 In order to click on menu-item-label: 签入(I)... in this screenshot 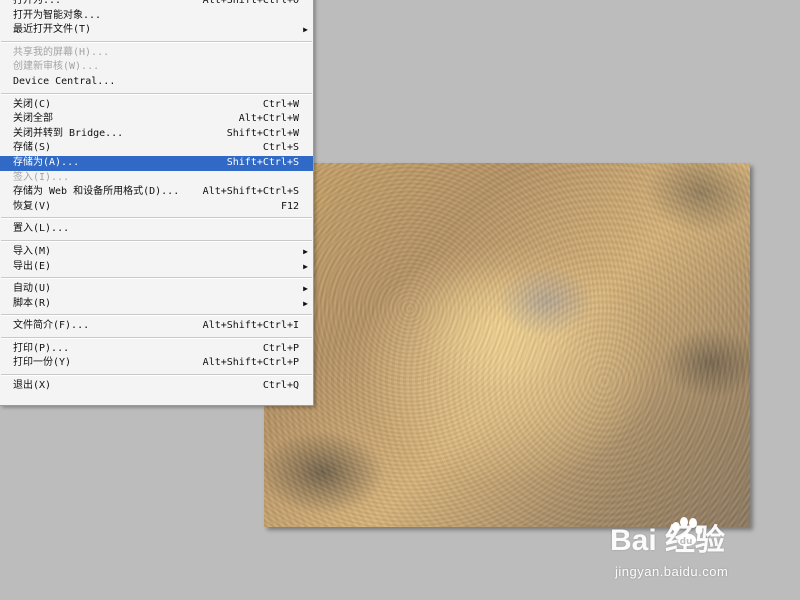, I will do `click(41, 177)`.